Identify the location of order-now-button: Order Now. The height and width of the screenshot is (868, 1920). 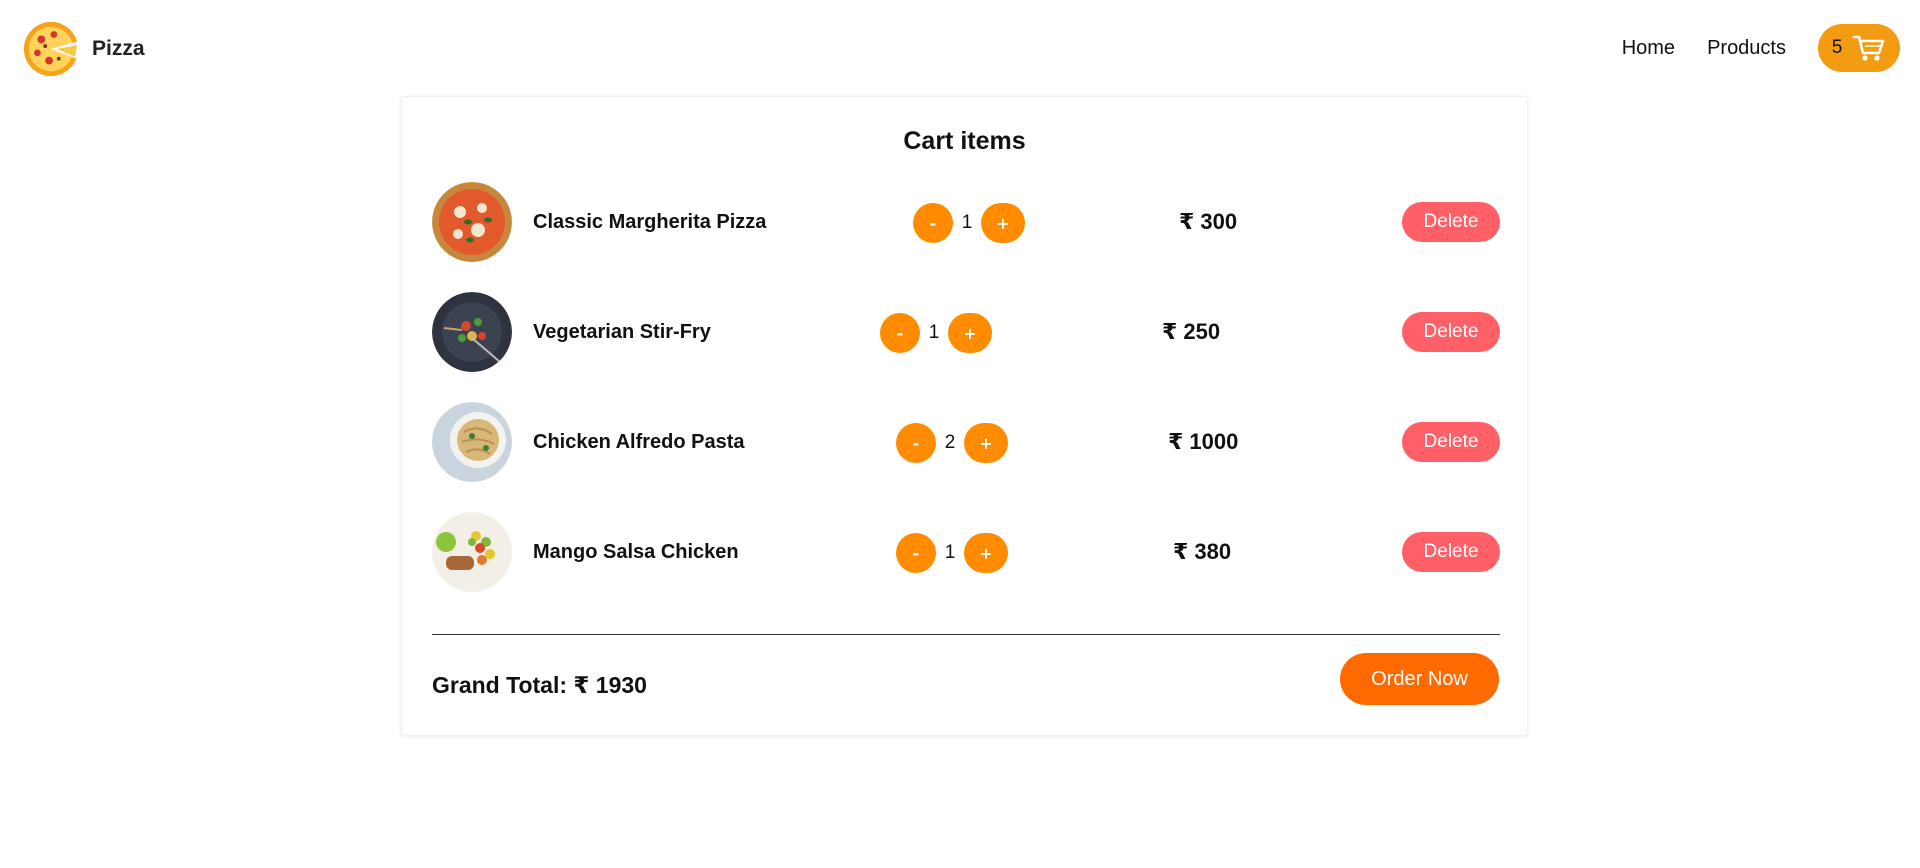
(1419, 679).